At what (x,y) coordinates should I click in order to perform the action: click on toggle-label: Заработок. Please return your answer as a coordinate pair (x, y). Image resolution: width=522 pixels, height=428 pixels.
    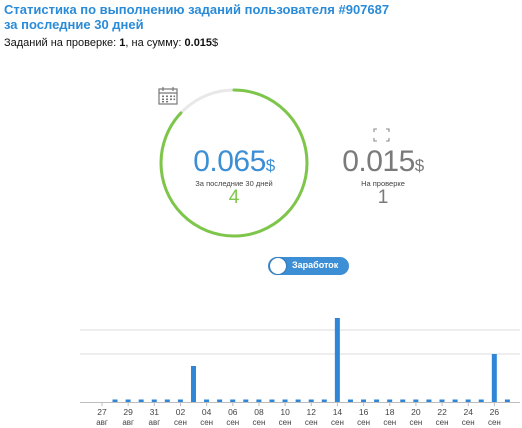
    Looking at the image, I should click on (315, 265).